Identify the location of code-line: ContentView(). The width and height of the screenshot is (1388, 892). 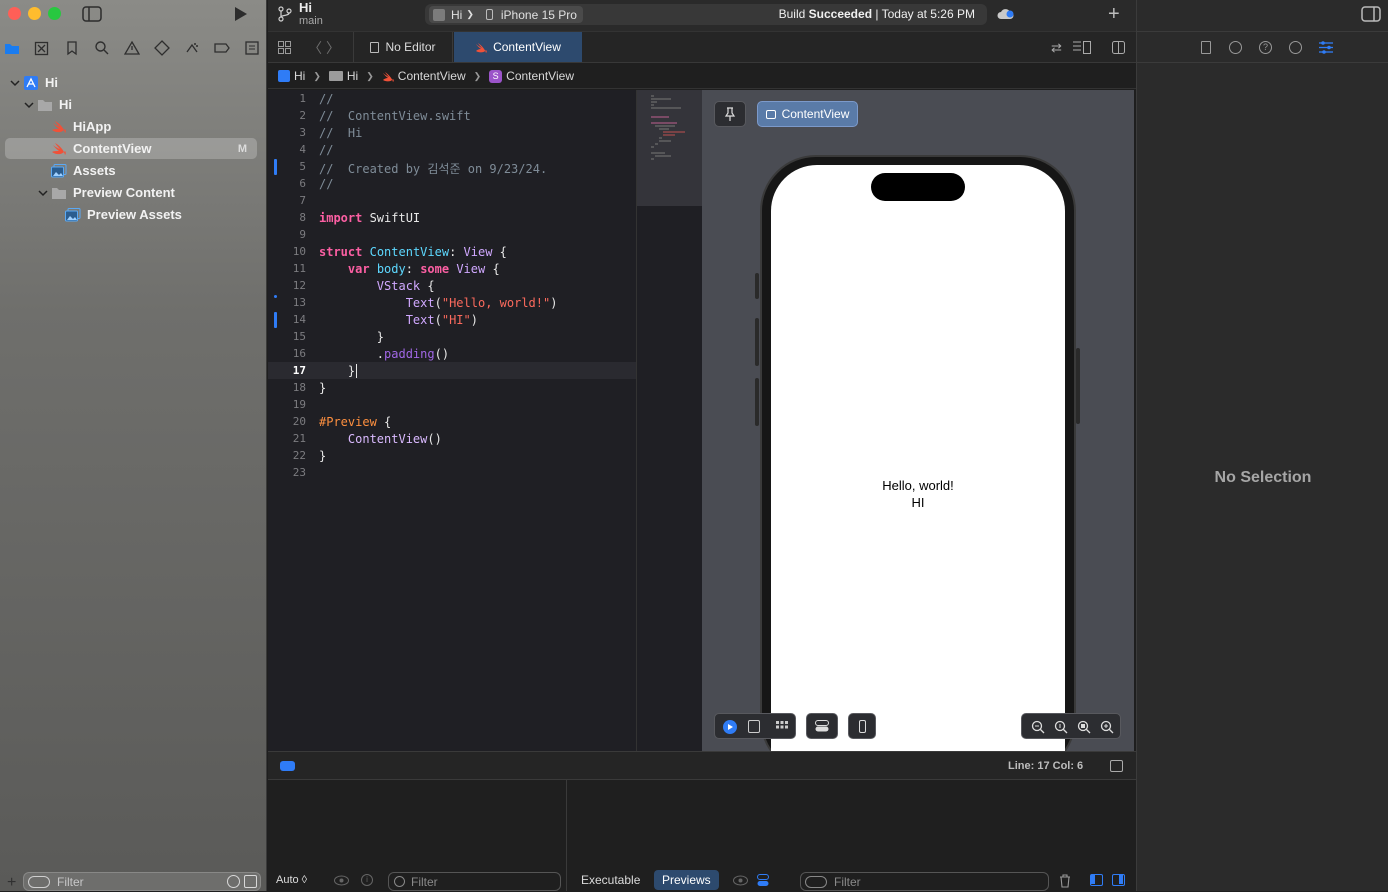
(380, 439).